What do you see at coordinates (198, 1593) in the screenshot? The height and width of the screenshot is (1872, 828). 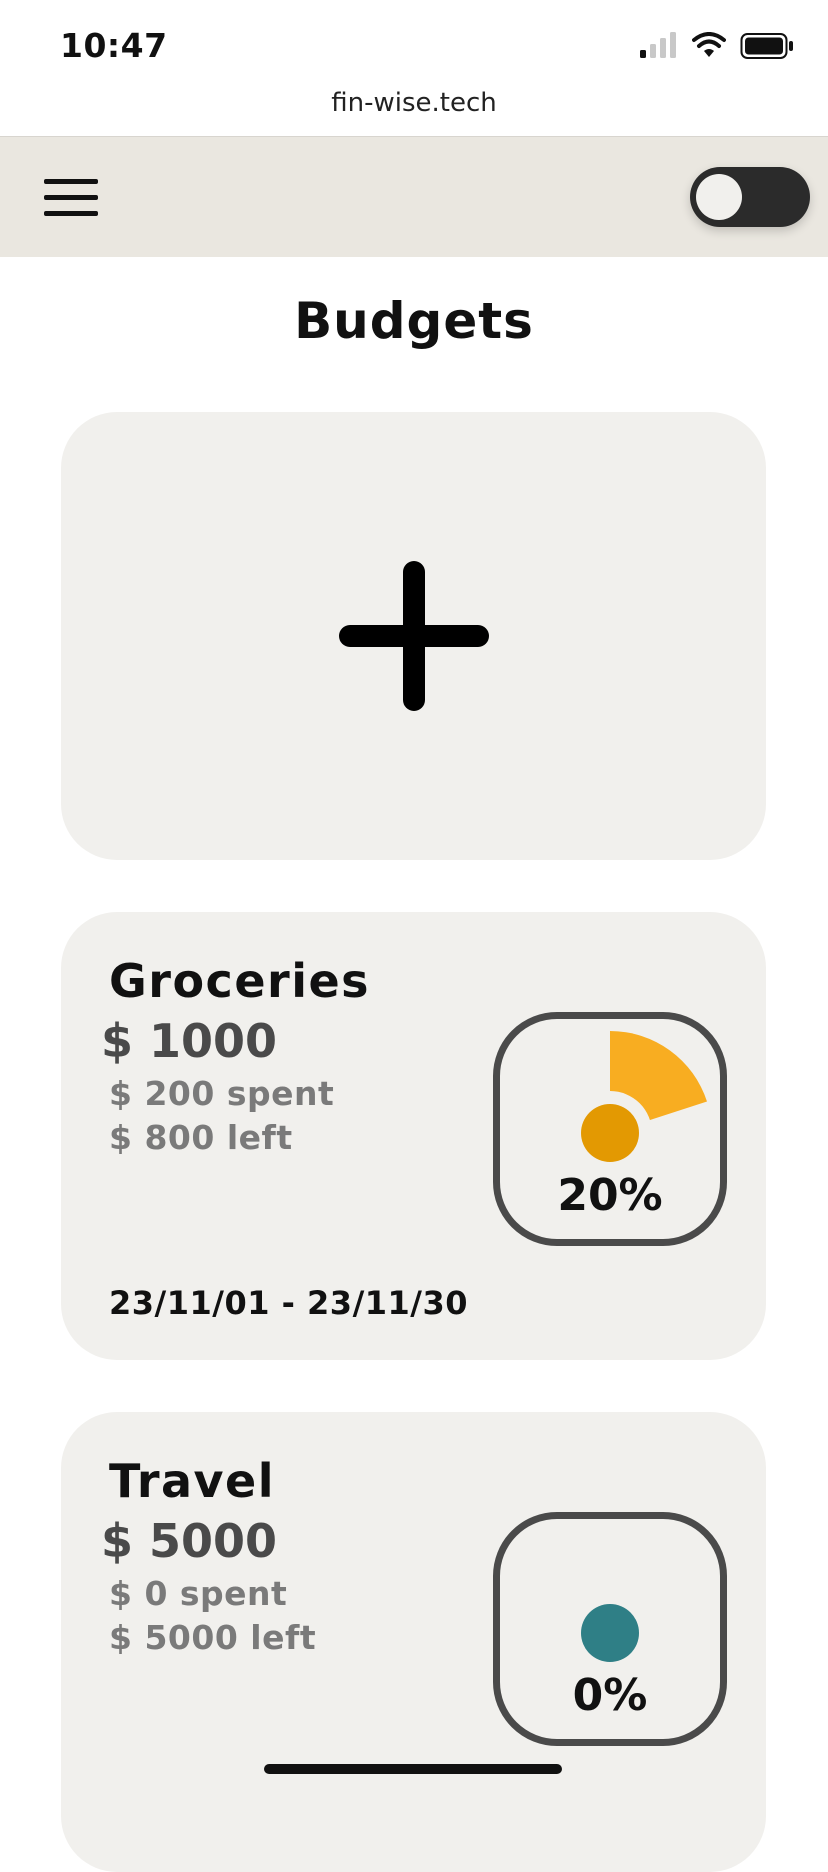 I see `budget-spent: $ 0 spent` at bounding box center [198, 1593].